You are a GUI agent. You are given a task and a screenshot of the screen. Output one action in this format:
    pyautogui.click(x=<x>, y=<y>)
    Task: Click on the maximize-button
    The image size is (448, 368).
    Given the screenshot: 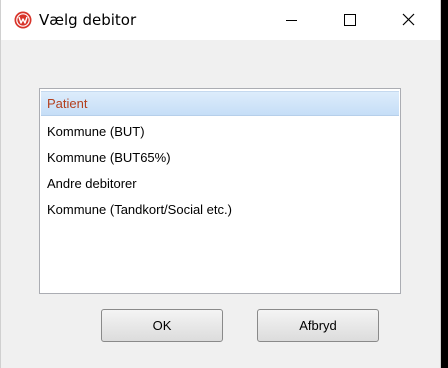 What is the action you would take?
    pyautogui.click(x=350, y=20)
    